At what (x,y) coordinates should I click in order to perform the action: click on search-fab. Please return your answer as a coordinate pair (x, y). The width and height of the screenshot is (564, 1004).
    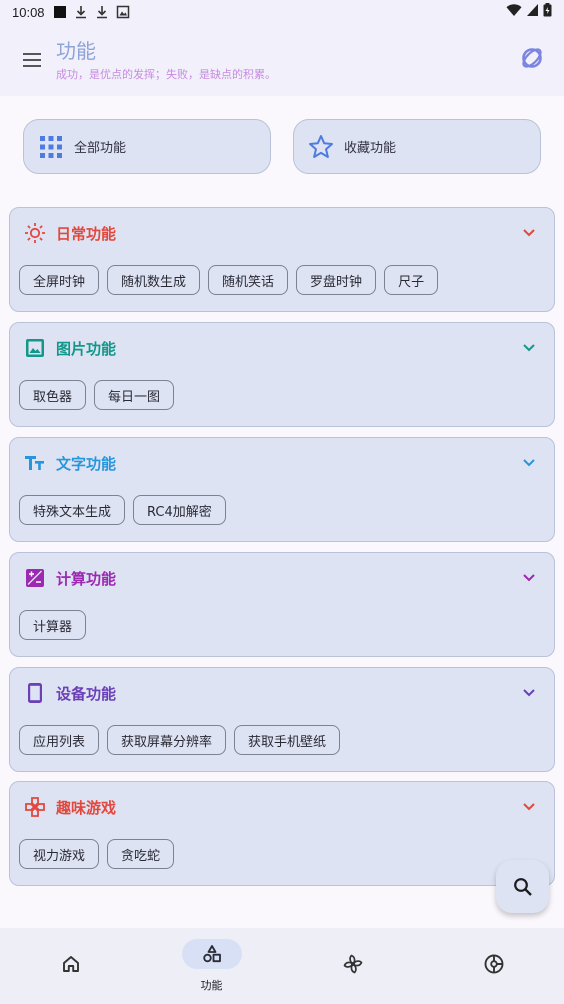
    Looking at the image, I should click on (522, 886).